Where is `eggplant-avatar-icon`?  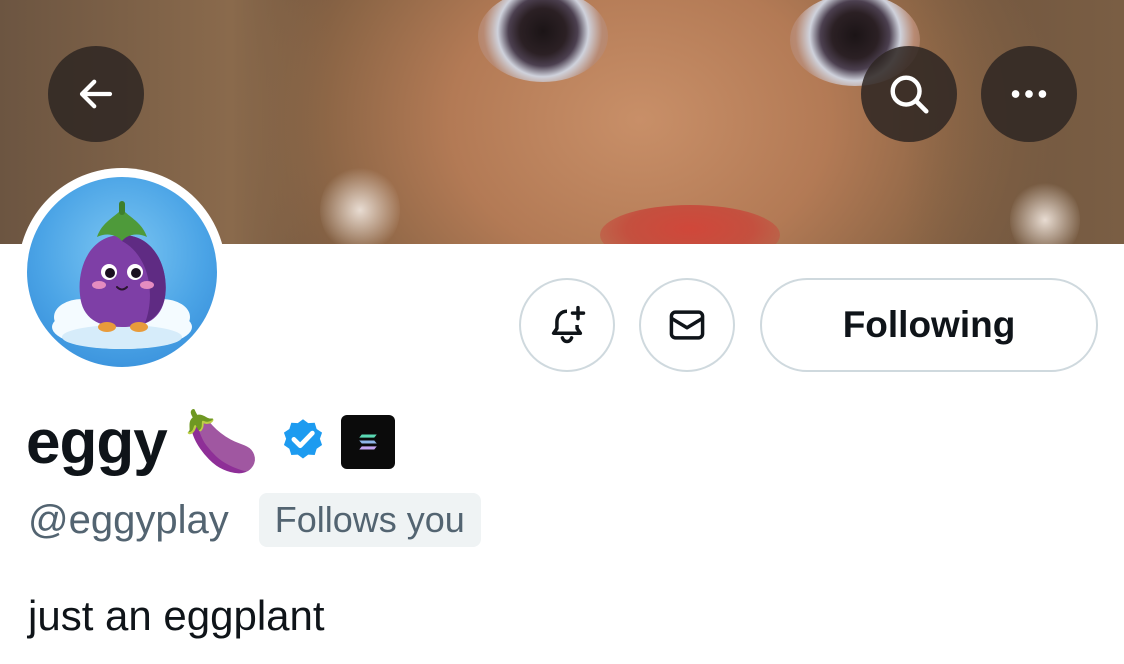 eggplant-avatar-icon is located at coordinates (122, 275).